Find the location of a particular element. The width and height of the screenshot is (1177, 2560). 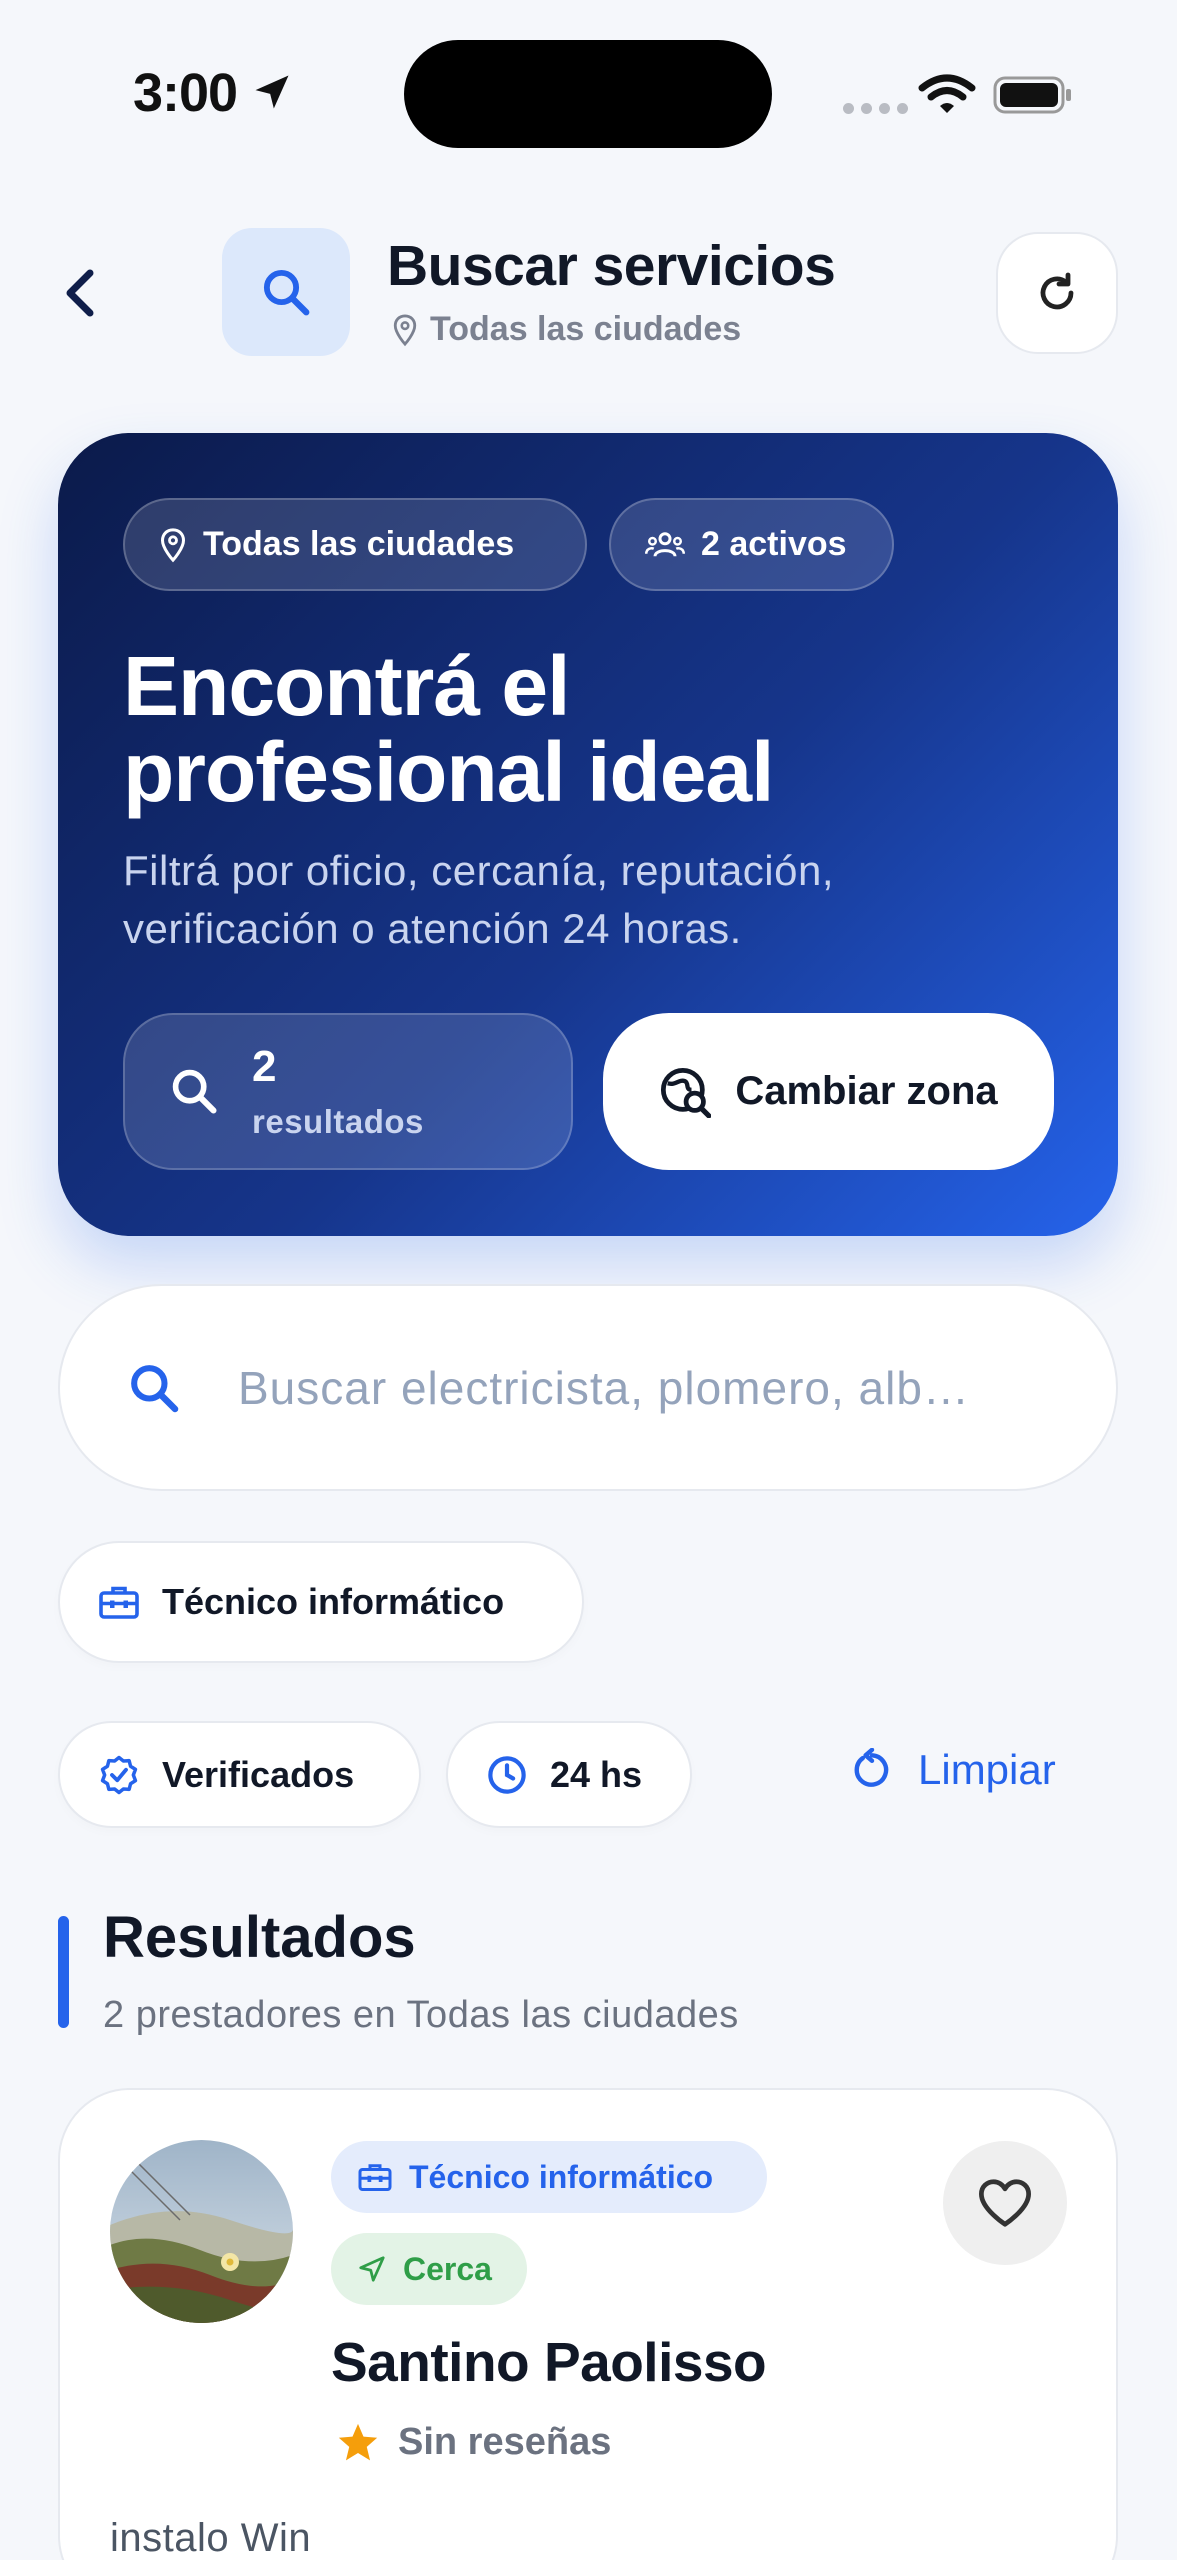

active-chip: 2 activos is located at coordinates (751, 544).